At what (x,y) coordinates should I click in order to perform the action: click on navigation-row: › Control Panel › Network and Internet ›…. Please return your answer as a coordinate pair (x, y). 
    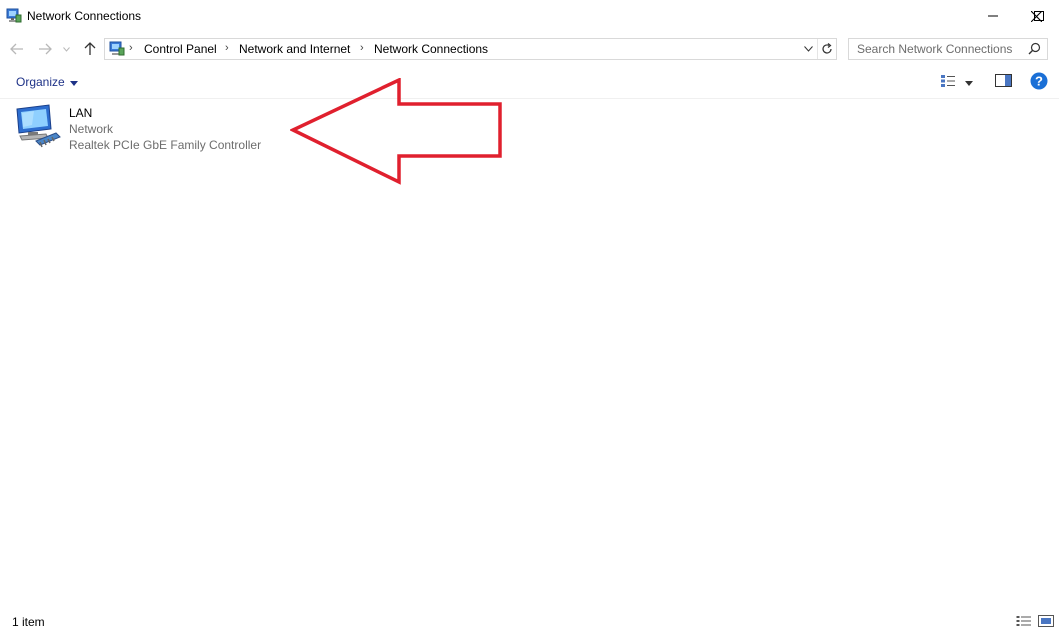
    Looking at the image, I should click on (529, 49).